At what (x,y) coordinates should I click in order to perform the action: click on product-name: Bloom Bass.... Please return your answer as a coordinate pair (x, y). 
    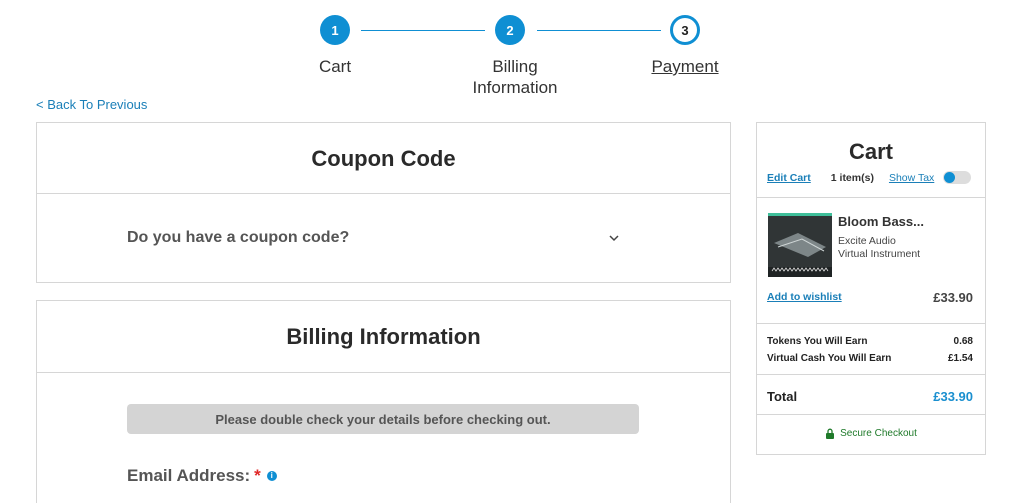
    Looking at the image, I should click on (881, 221).